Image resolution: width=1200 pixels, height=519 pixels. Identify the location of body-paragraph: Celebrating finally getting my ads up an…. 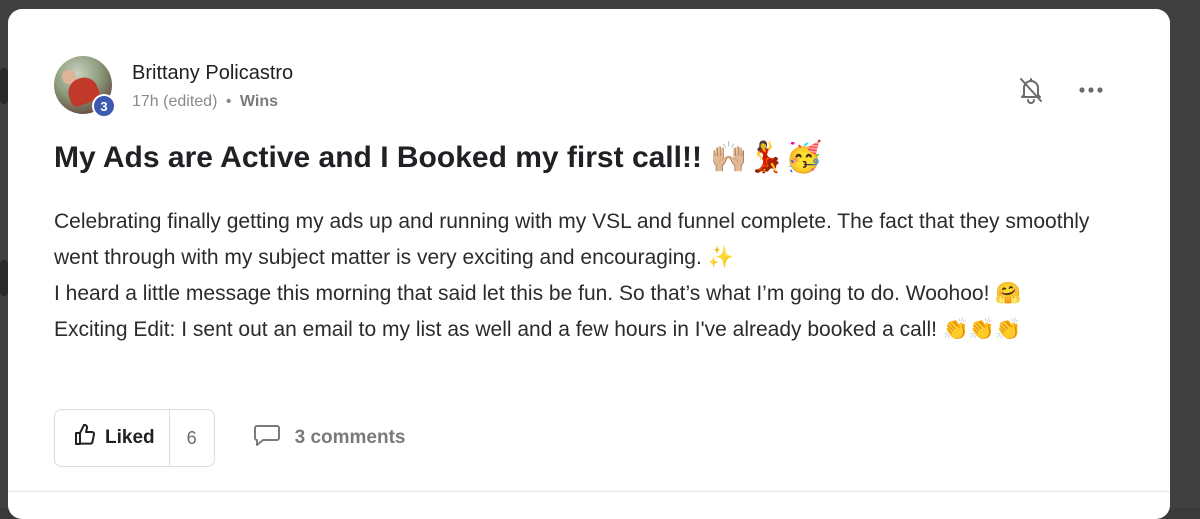
(572, 239).